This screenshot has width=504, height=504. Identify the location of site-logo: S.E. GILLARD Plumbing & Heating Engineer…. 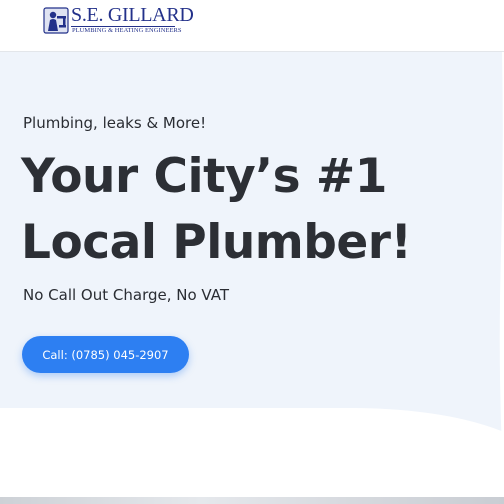
(118, 21).